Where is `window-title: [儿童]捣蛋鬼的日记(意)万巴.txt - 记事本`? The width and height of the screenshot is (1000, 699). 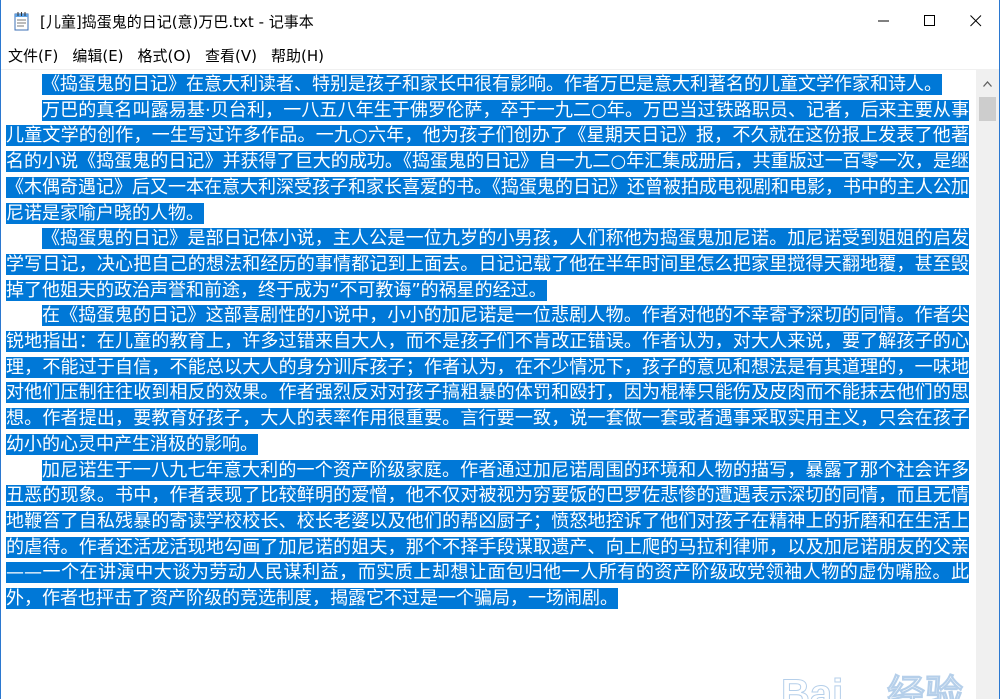 window-title: [儿童]捣蛋鬼的日记(意)万巴.txt - 记事本 is located at coordinates (177, 22).